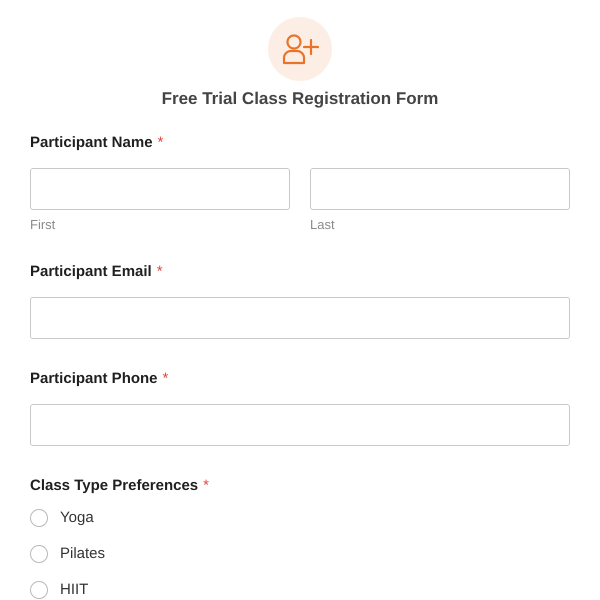  I want to click on field-label: Participant Phone, so click(94, 379).